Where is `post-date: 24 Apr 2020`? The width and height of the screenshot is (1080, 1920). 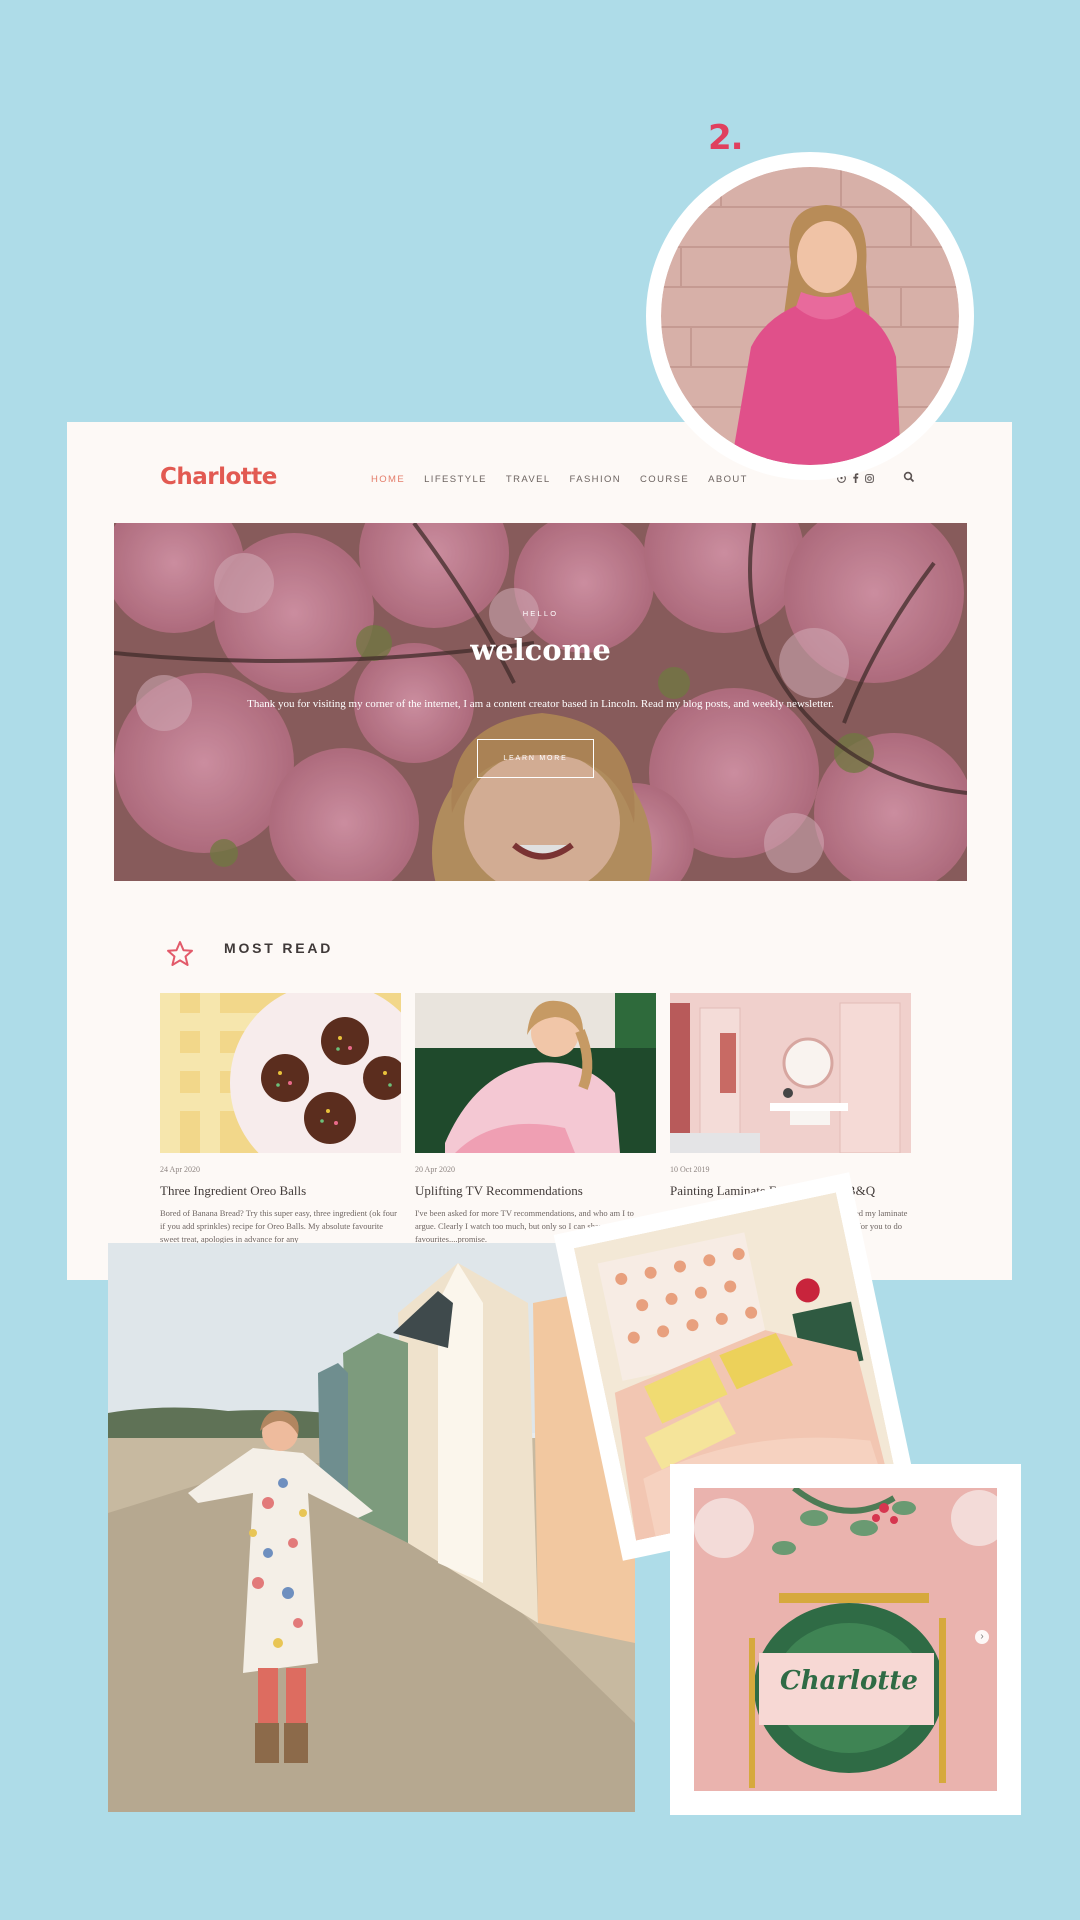 post-date: 24 Apr 2020 is located at coordinates (180, 1169).